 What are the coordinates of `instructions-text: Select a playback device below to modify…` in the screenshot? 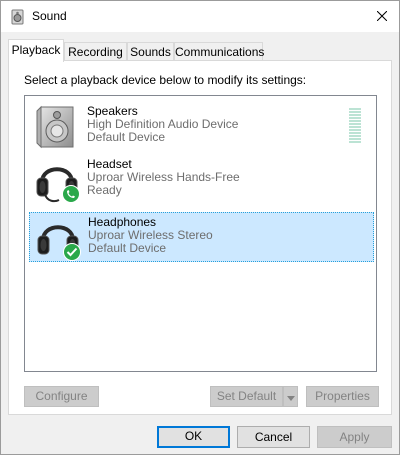 It's located at (165, 80).